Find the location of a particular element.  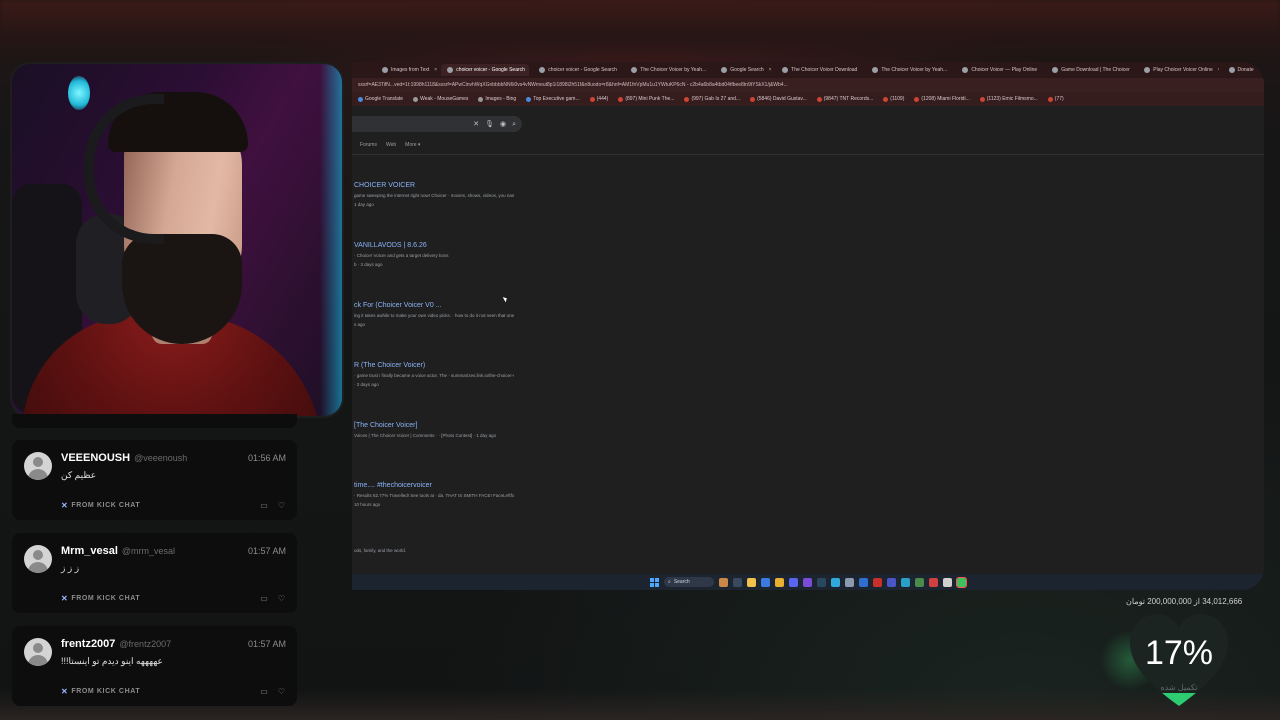

taskbar-search: ⌕ Search is located at coordinates (689, 582).